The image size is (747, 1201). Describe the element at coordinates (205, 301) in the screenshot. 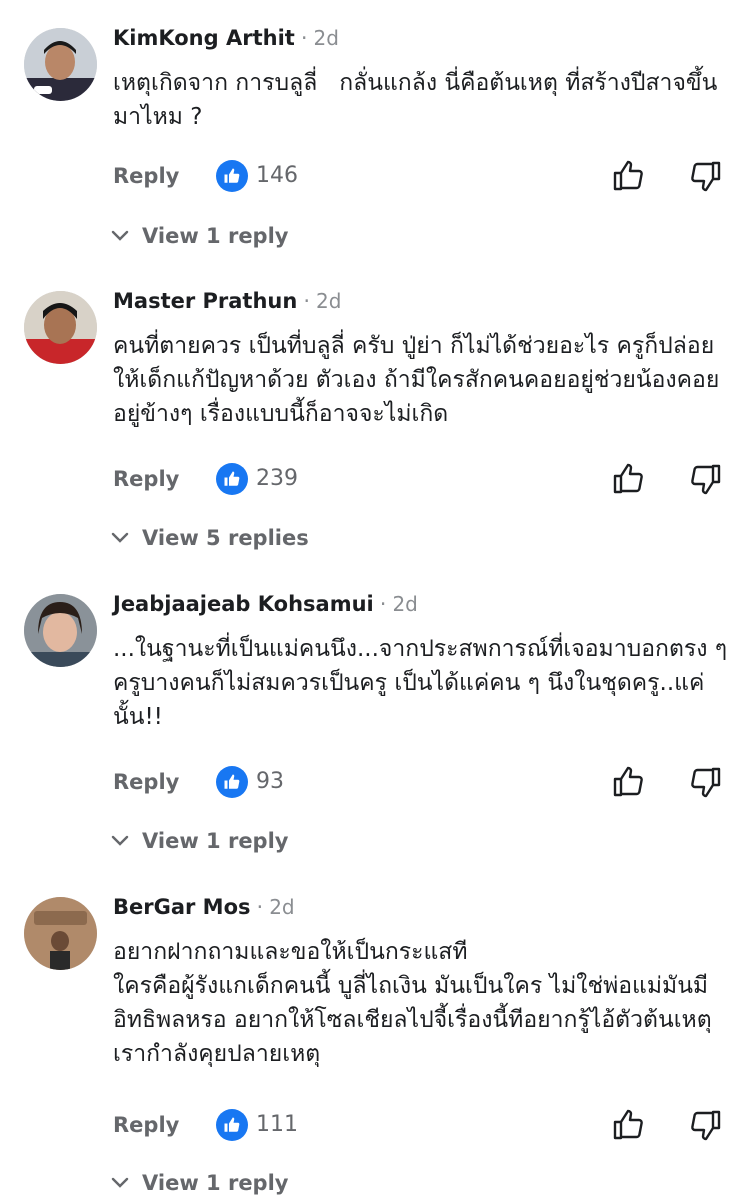

I see `commenter-name: Master Prathun` at that location.